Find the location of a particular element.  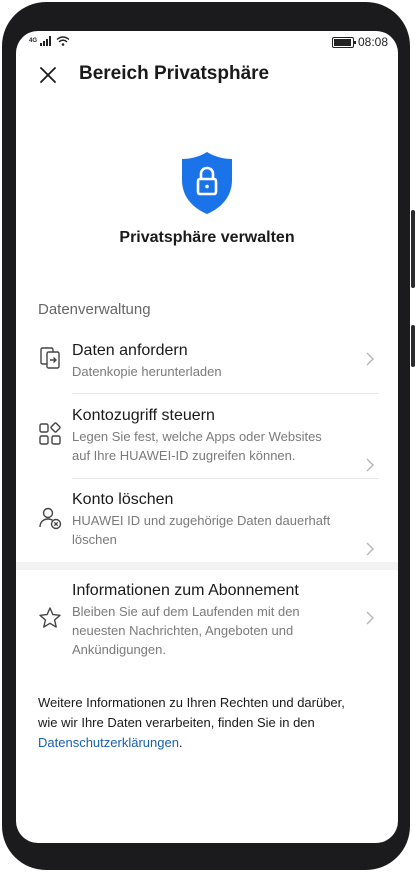

footer-suffix: . is located at coordinates (180, 742).